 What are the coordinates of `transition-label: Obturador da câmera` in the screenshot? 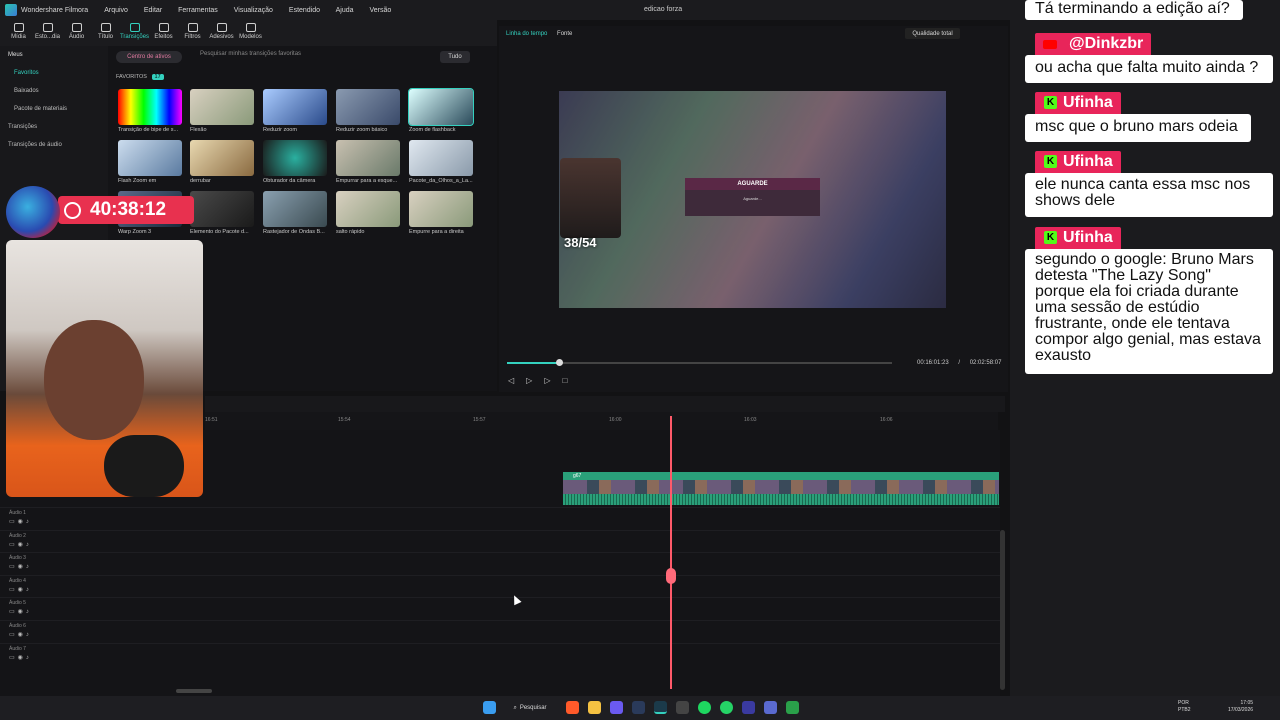 It's located at (289, 181).